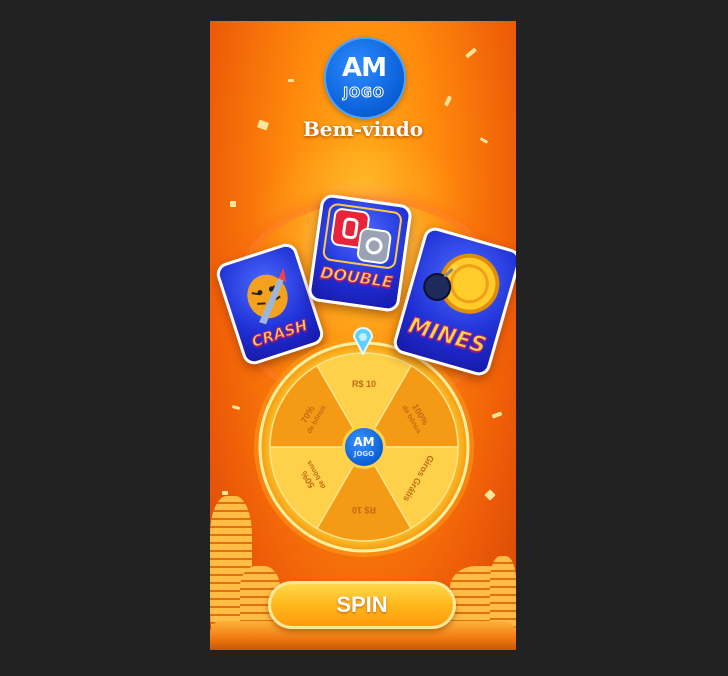 This screenshot has height=676, width=728. I want to click on logo-mark: AM, so click(364, 68).